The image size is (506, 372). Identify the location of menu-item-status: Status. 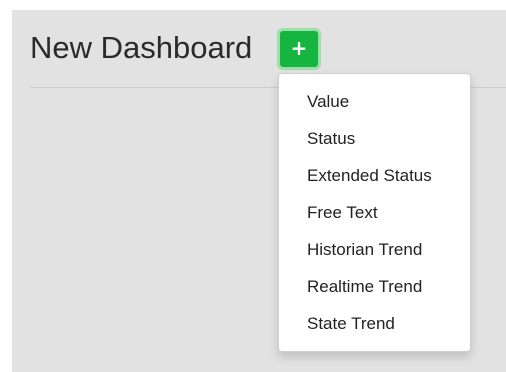
(374, 138).